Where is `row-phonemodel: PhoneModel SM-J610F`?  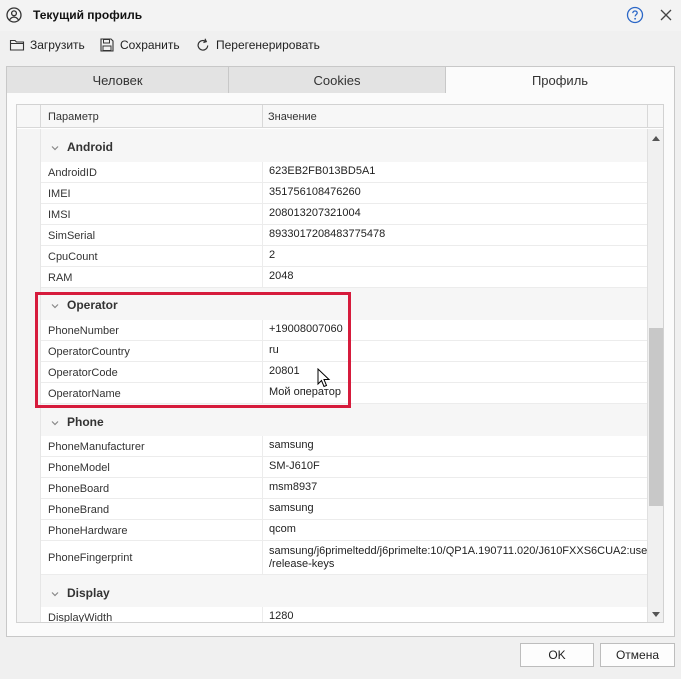
row-phonemodel: PhoneModel SM-J610F is located at coordinates (344, 467).